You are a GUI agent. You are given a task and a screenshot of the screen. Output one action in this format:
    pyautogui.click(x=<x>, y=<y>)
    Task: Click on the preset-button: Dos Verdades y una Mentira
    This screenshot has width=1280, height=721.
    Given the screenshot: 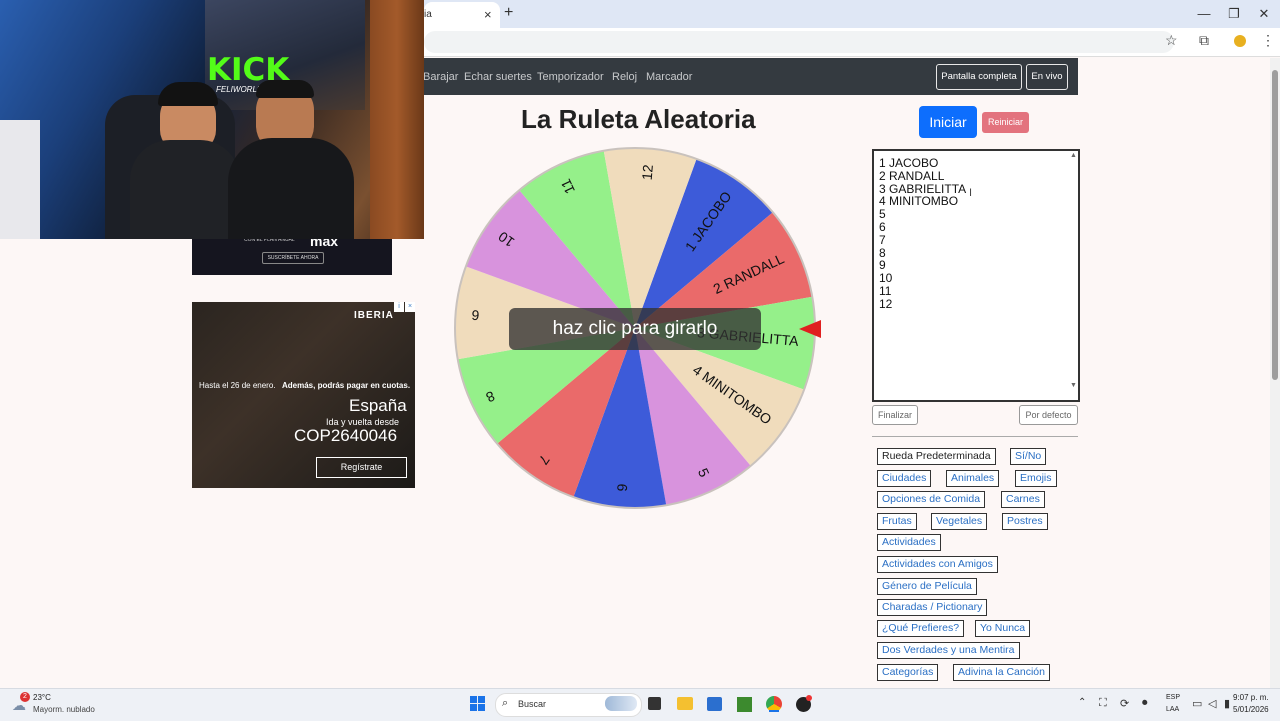 What is the action you would take?
    pyautogui.click(x=948, y=650)
    